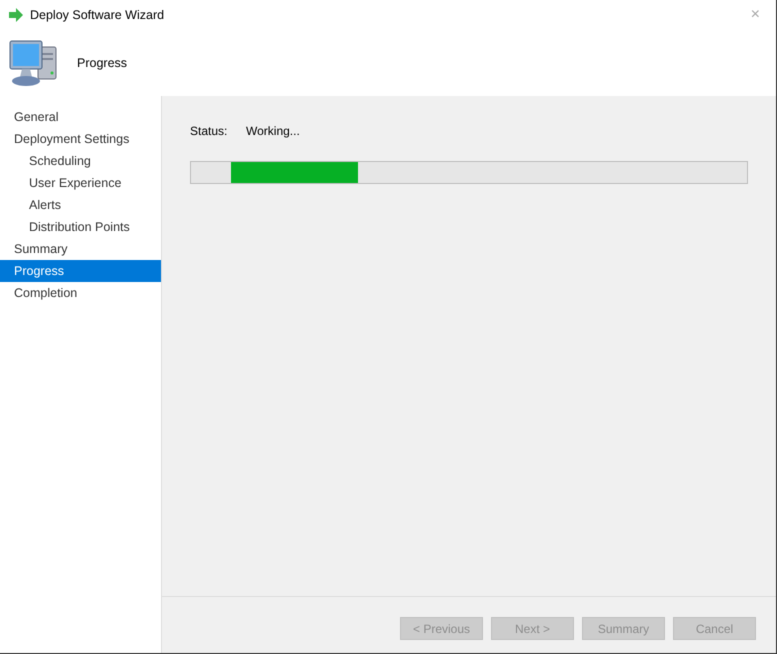  What do you see at coordinates (80, 227) in the screenshot?
I see `nav-item: Distribution Points` at bounding box center [80, 227].